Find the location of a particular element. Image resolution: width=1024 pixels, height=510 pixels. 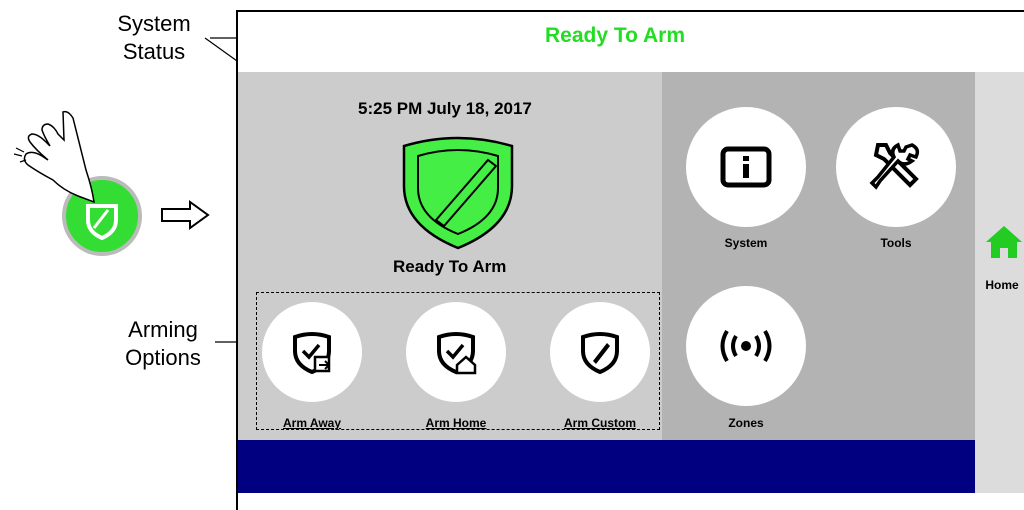

zones-button is located at coordinates (746, 346).